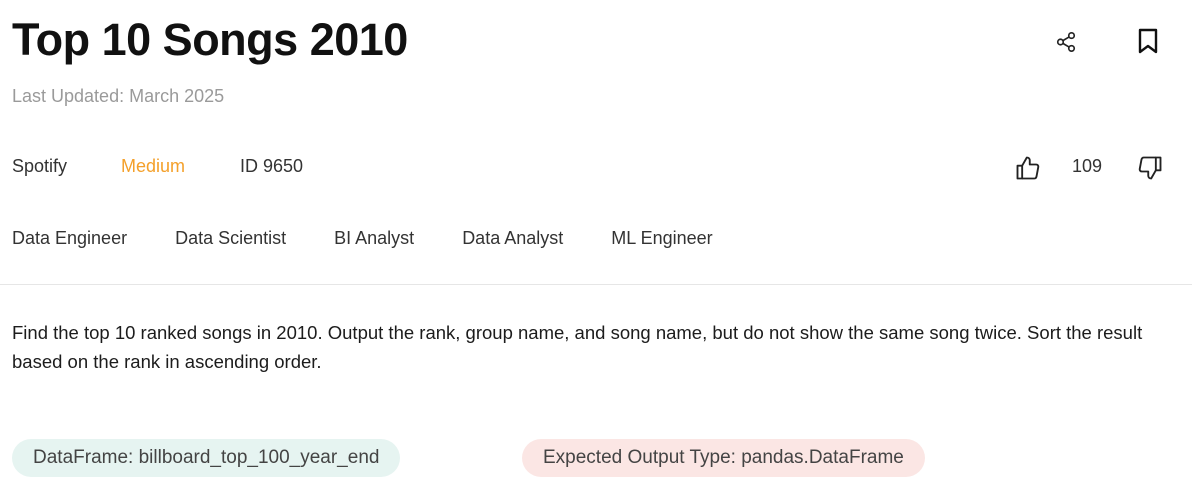 This screenshot has height=487, width=1192. What do you see at coordinates (723, 458) in the screenshot?
I see `expected-output-pill: Expected Output Type: pandas.DataFrame` at bounding box center [723, 458].